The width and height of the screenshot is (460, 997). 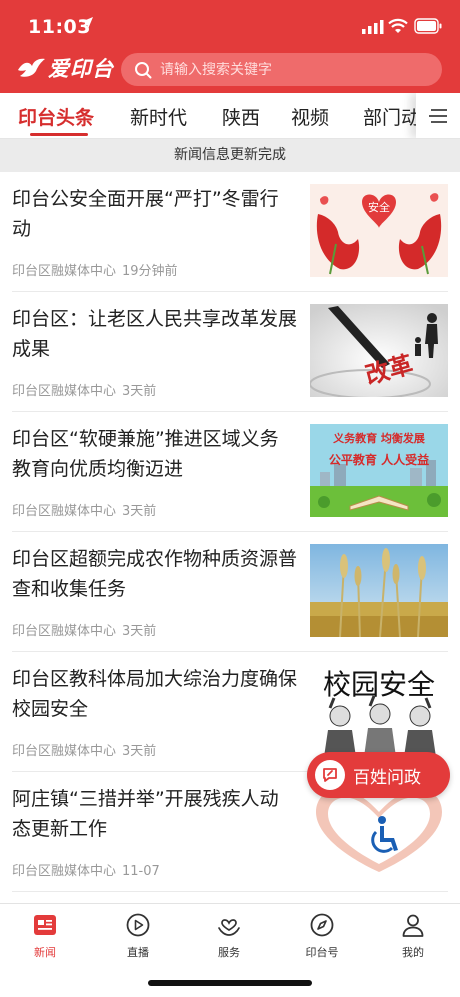 What do you see at coordinates (143, 69) in the screenshot?
I see `search-icon` at bounding box center [143, 69].